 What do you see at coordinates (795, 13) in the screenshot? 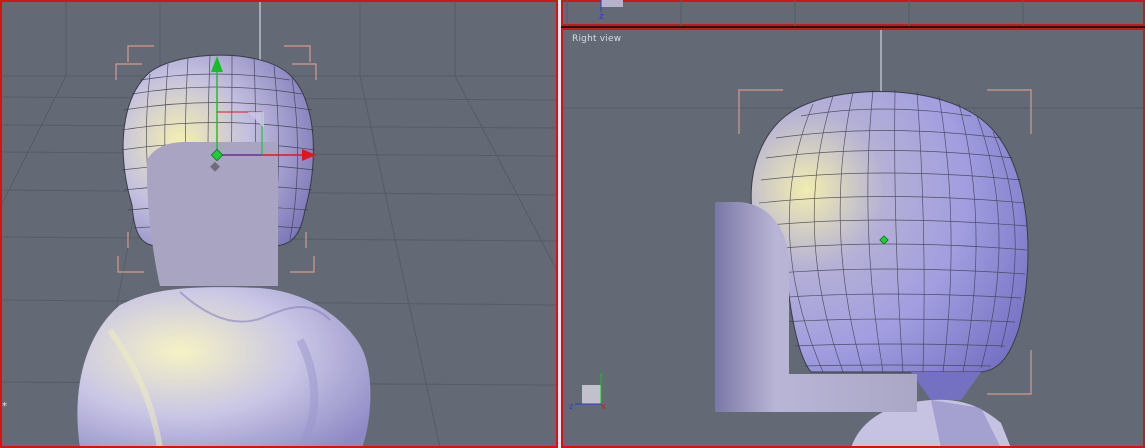
I see `top-scene` at bounding box center [795, 13].